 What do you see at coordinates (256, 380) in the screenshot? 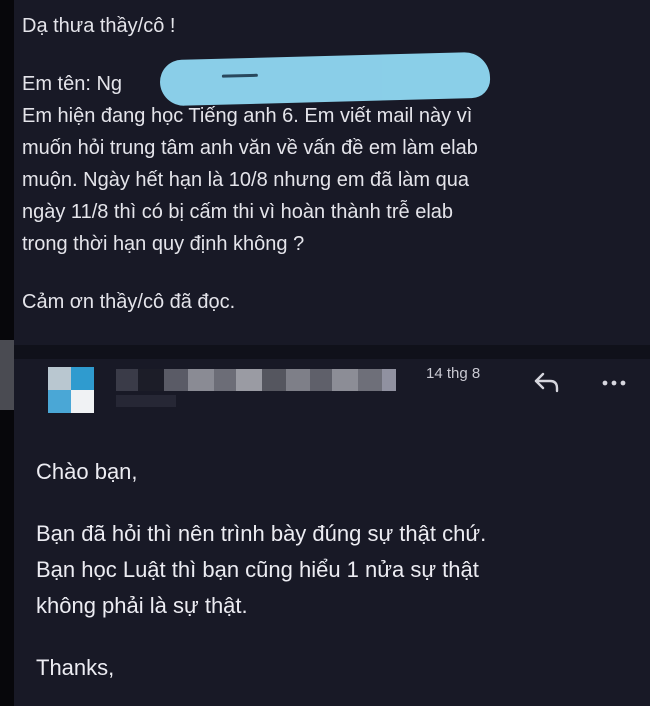
I see `sender-name-blurred` at bounding box center [256, 380].